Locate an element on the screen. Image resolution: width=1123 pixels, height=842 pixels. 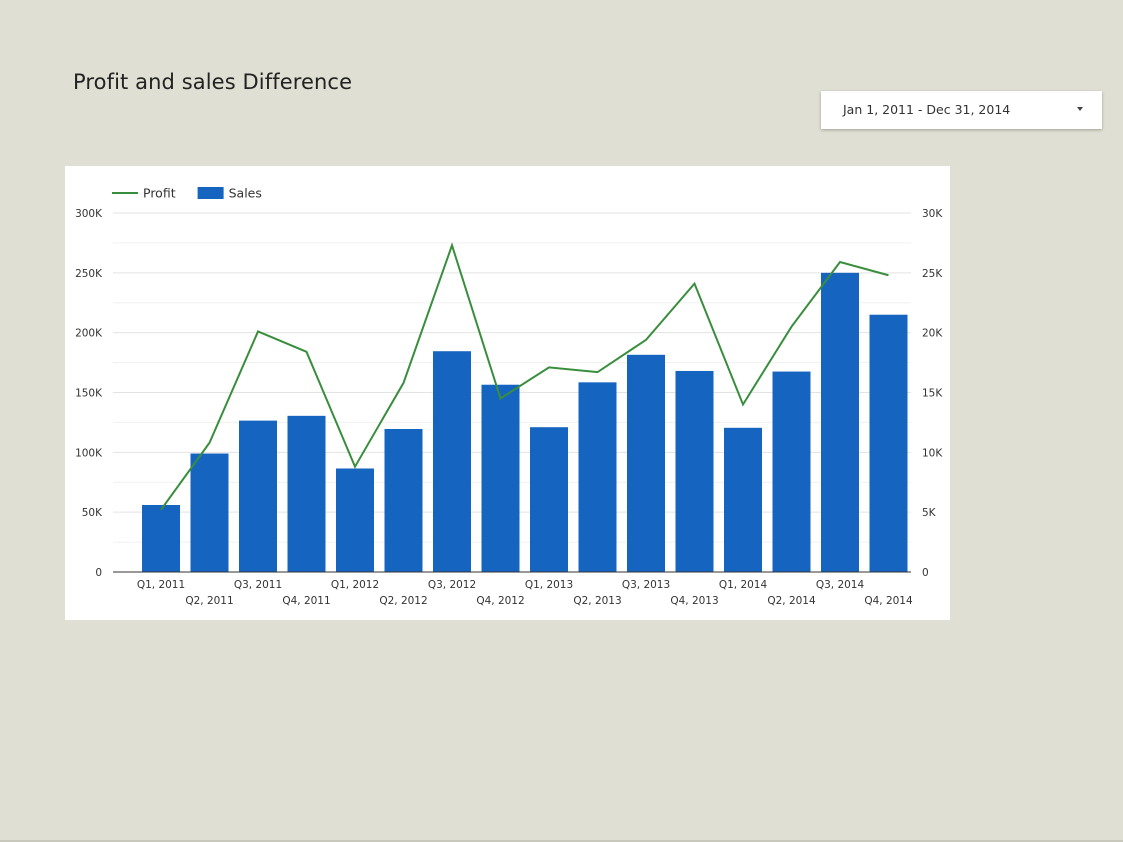
right-axis-tick-label: 25K is located at coordinates (932, 274).